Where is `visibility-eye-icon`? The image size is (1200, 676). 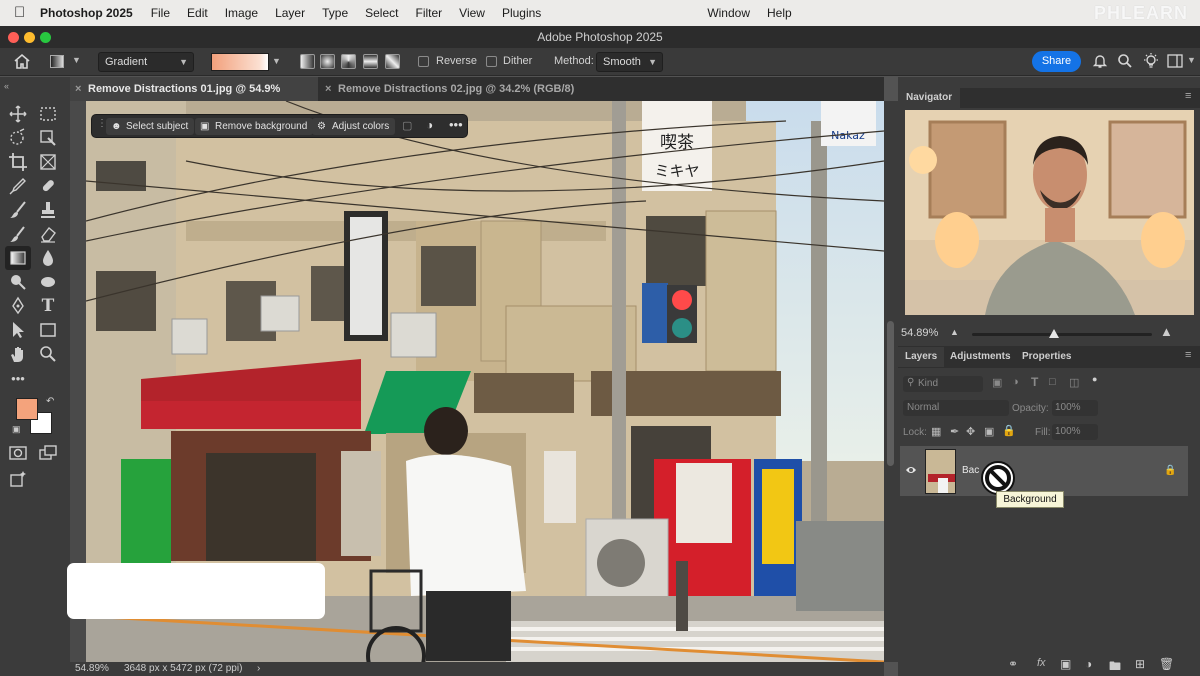 visibility-eye-icon is located at coordinates (911, 470).